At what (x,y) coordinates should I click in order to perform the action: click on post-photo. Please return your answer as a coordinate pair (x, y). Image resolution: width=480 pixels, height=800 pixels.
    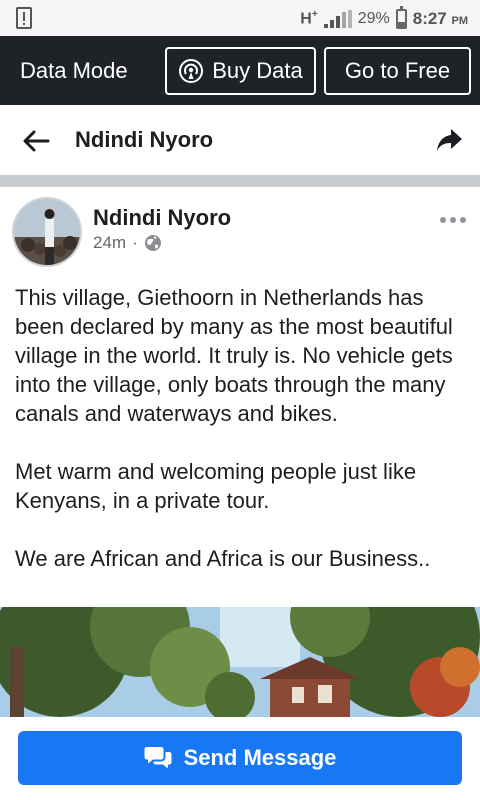
    Looking at the image, I should click on (240, 662).